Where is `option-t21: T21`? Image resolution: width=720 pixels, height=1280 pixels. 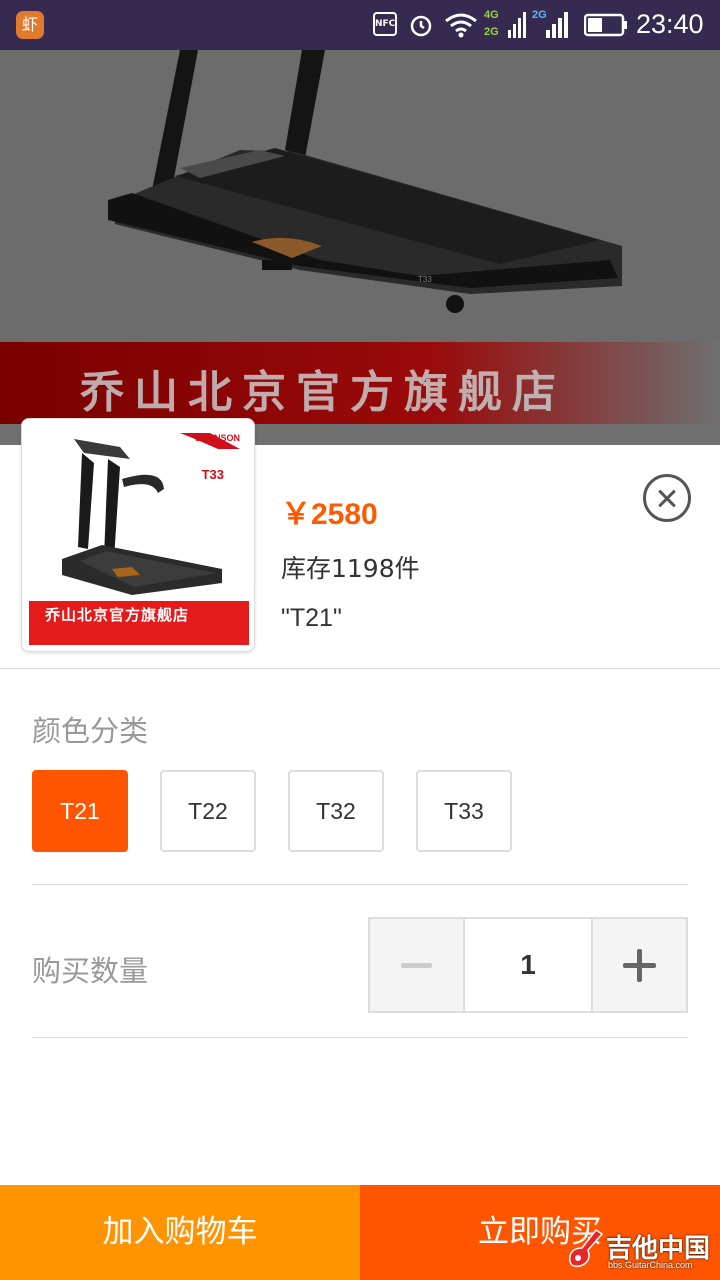
option-t21: T21 is located at coordinates (80, 811).